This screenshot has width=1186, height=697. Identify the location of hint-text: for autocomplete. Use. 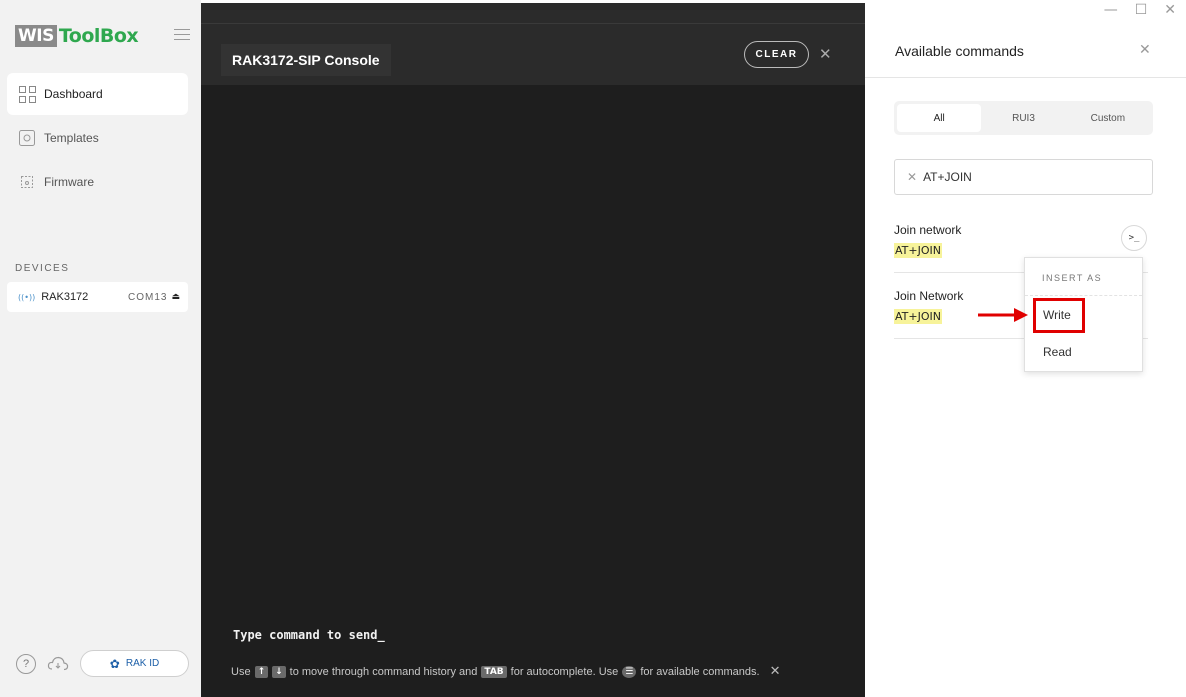
(564, 671).